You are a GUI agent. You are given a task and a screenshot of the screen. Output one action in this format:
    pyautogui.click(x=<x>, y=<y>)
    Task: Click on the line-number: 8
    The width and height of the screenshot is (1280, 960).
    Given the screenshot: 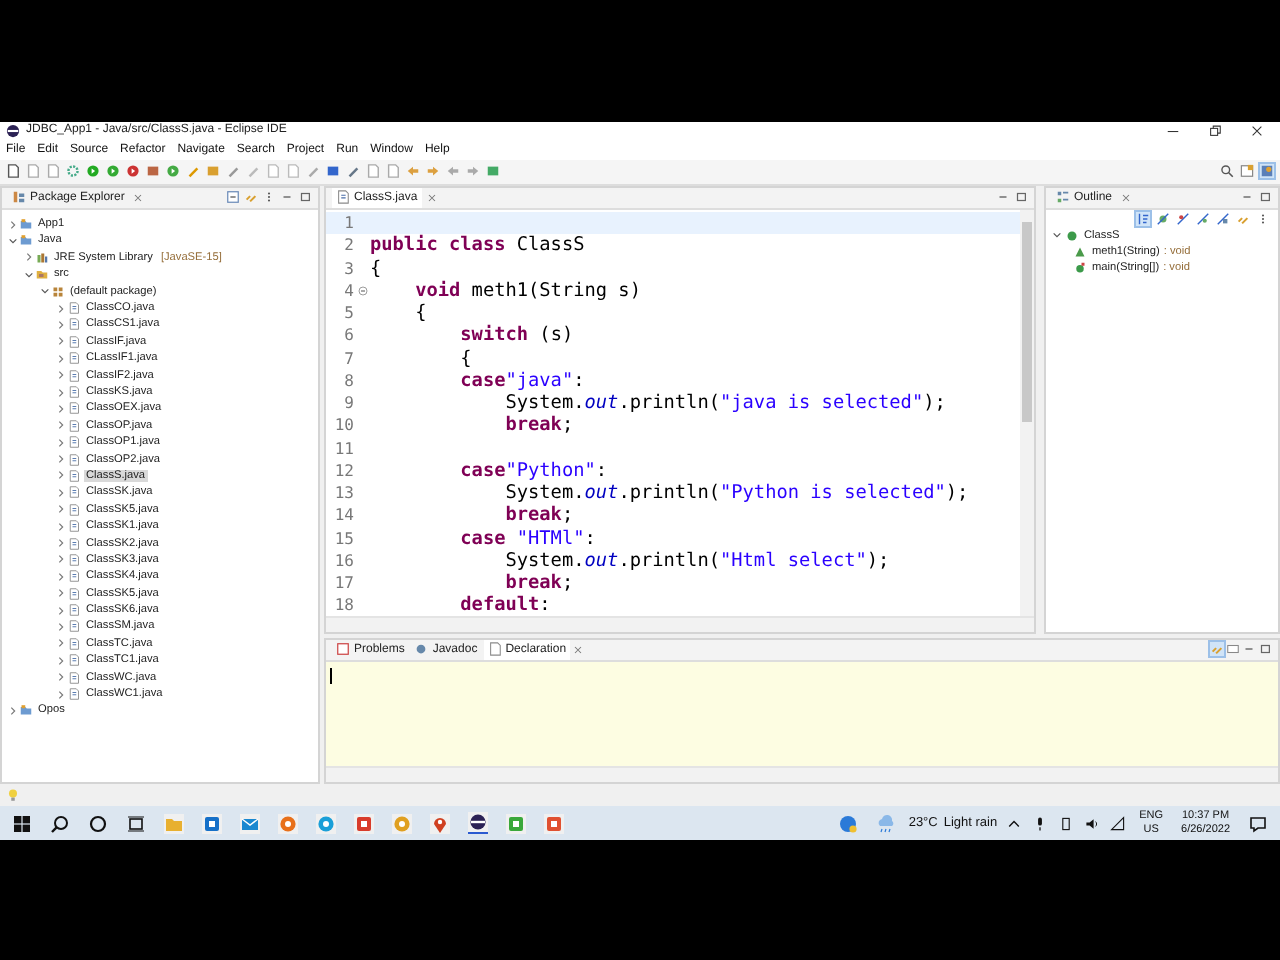 What is the action you would take?
    pyautogui.click(x=348, y=380)
    